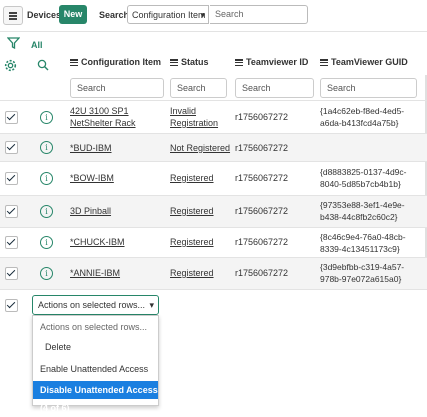  What do you see at coordinates (92, 178) in the screenshot?
I see `ci-link: *BOW-IBM` at bounding box center [92, 178].